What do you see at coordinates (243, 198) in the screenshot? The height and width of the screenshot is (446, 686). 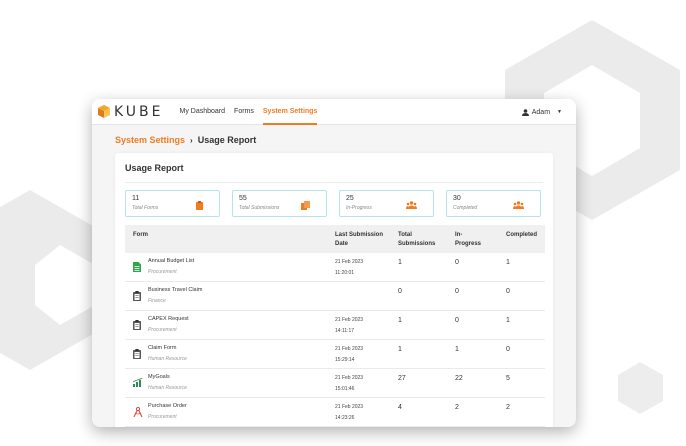 I see `stat-value: 55` at bounding box center [243, 198].